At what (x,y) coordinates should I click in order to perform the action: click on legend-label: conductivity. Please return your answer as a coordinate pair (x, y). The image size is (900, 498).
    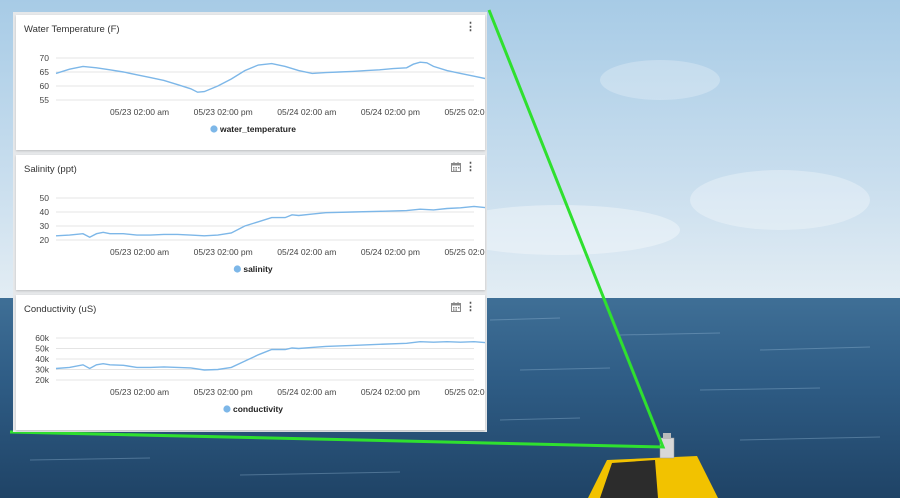
    Looking at the image, I should click on (258, 409).